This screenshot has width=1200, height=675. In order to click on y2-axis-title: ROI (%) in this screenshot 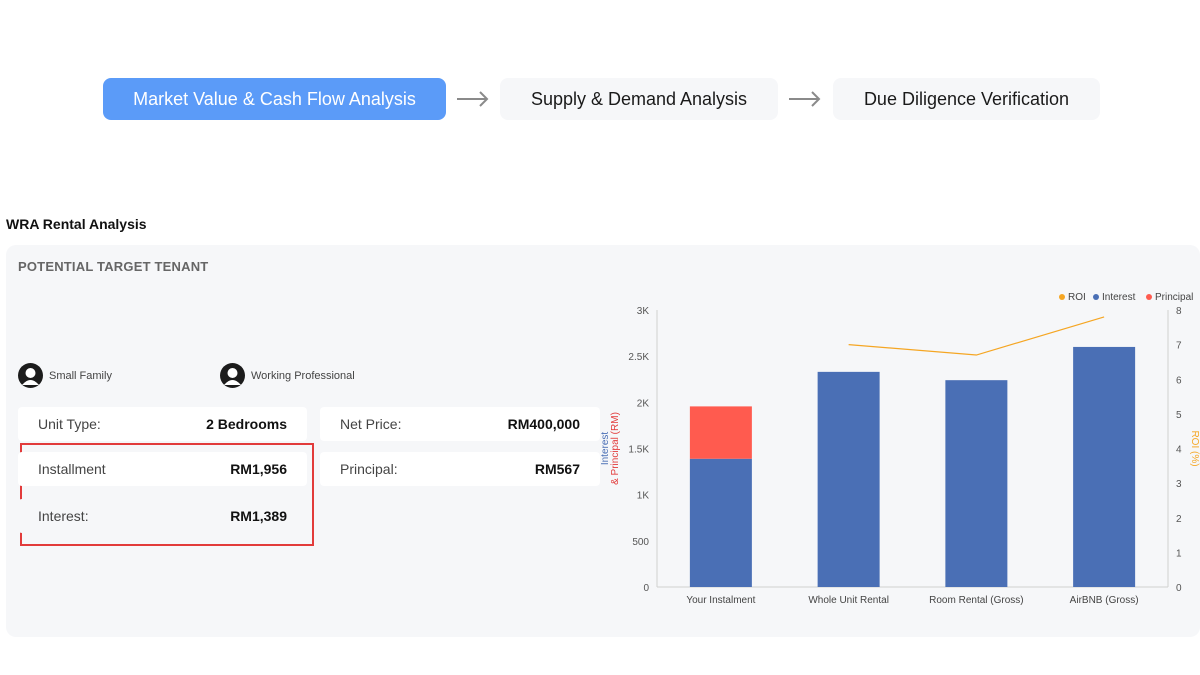, I will do `click(1194, 448)`.